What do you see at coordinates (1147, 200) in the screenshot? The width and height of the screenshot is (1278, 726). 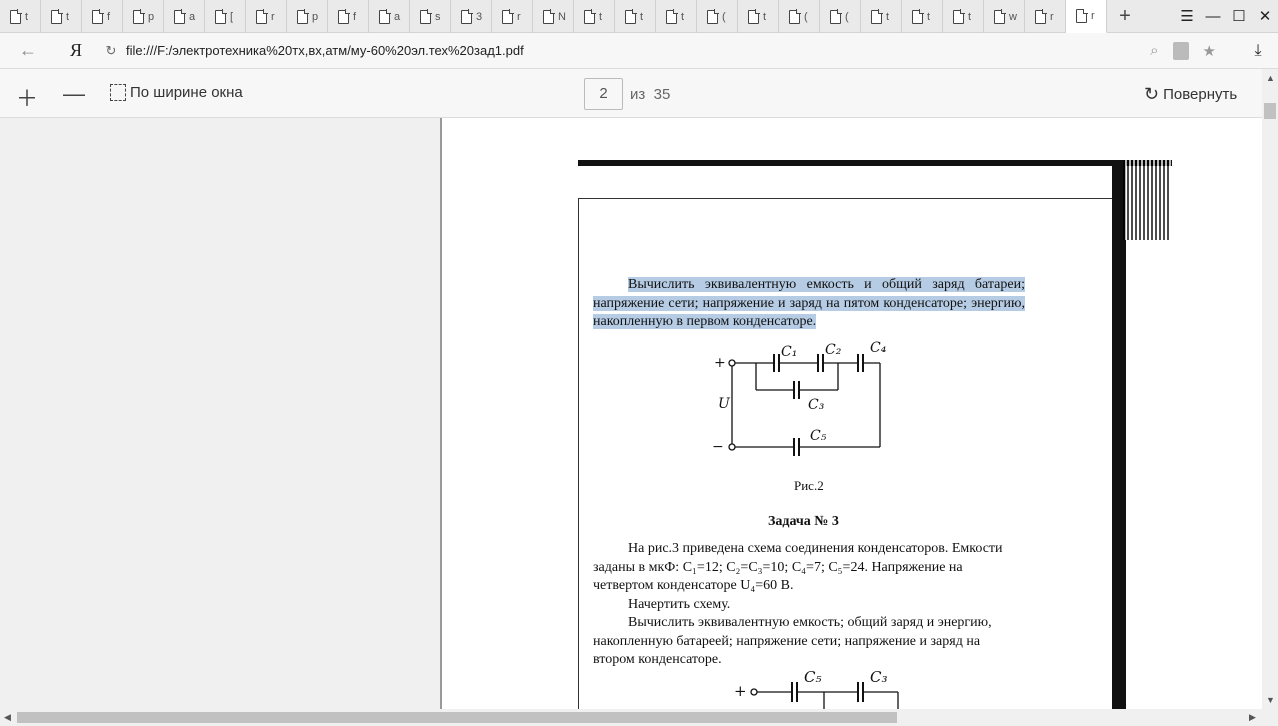 I see `scan-noise` at bounding box center [1147, 200].